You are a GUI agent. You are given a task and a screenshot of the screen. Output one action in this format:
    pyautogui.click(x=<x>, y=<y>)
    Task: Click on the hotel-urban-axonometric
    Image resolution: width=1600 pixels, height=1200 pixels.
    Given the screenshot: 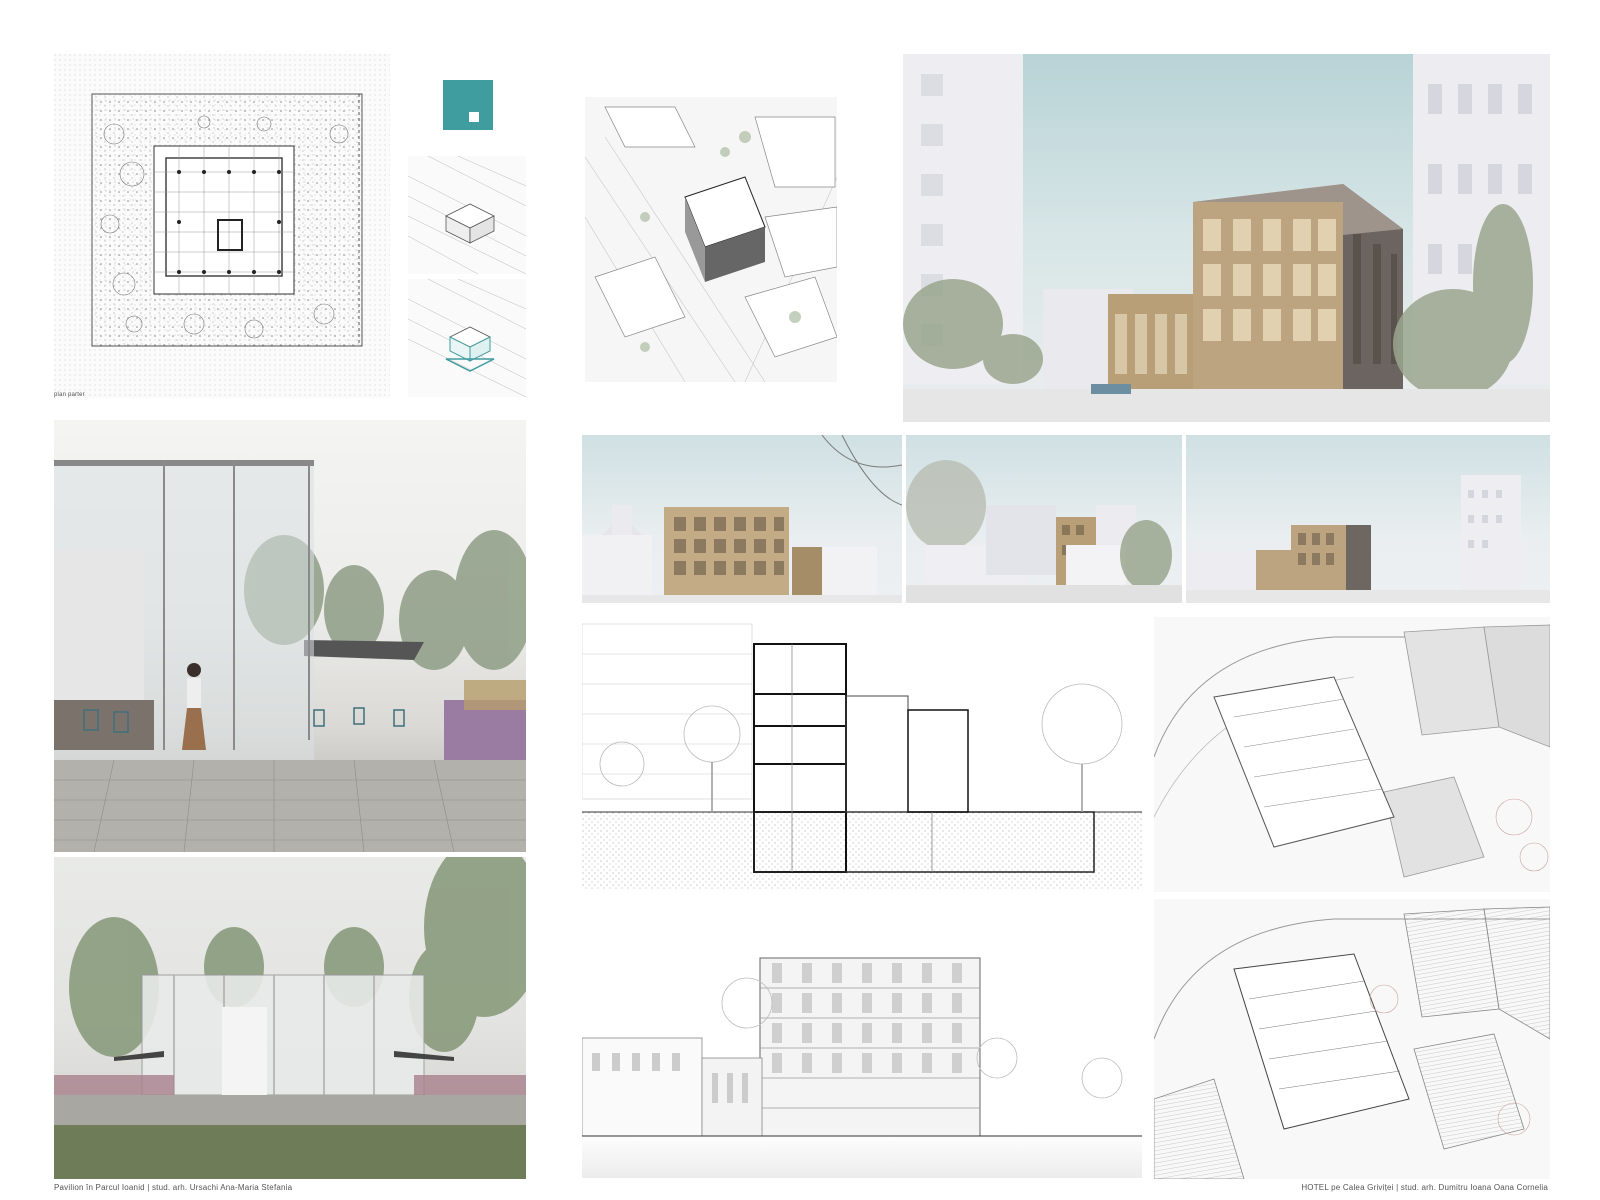 What is the action you would take?
    pyautogui.click(x=711, y=239)
    